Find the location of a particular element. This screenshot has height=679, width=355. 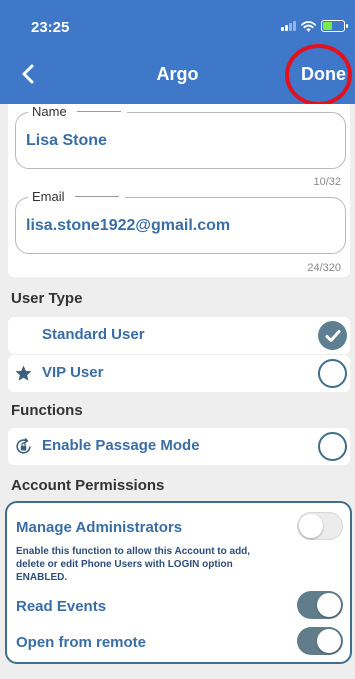

read-events-label: Read Events is located at coordinates (61, 606).